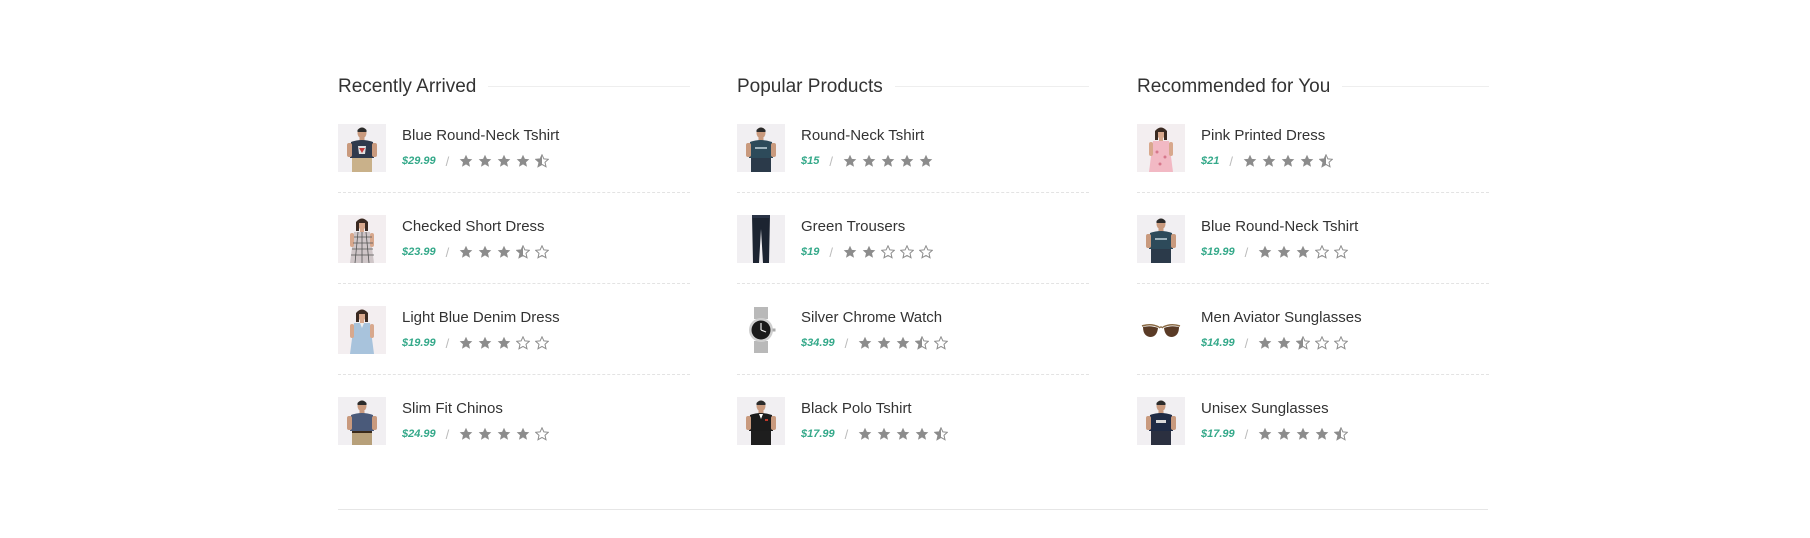 The width and height of the screenshot is (1810, 538). Describe the element at coordinates (473, 227) in the screenshot. I see `product-name-link: Checked Short Dress` at that location.